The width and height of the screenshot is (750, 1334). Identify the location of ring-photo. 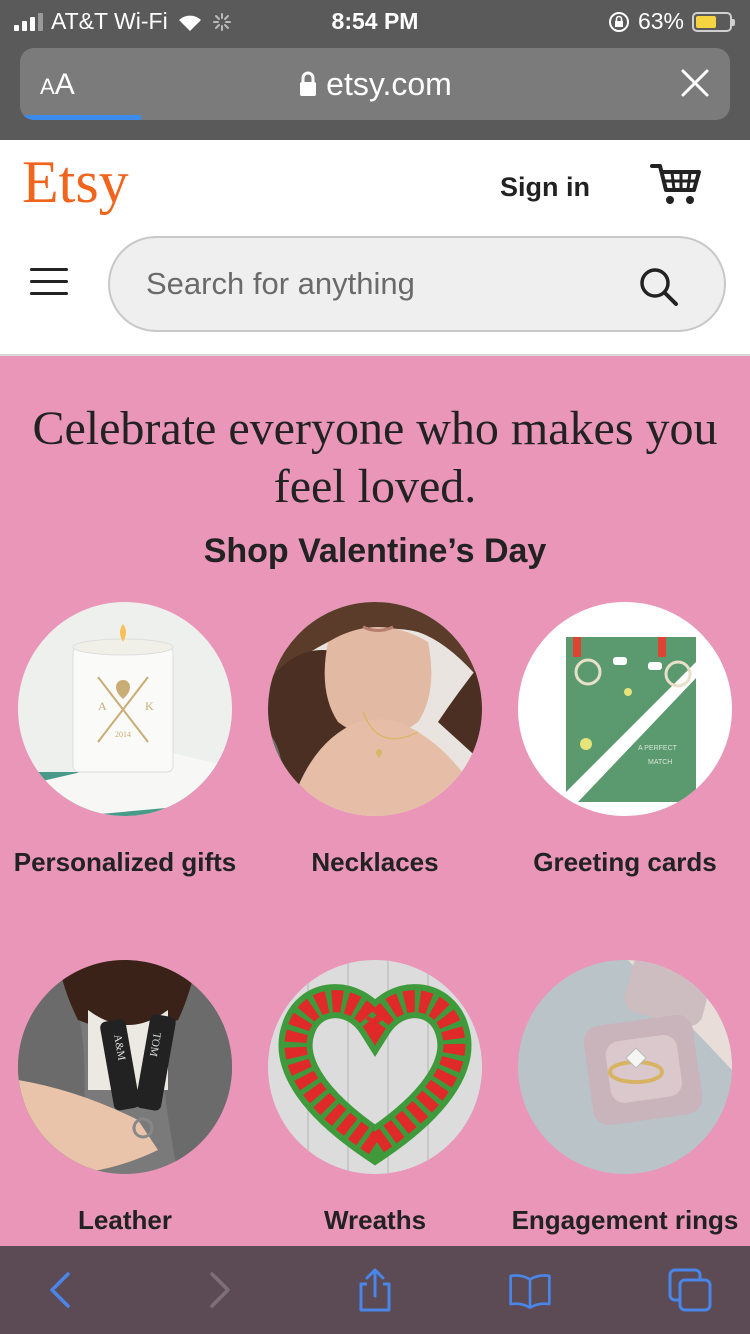
(625, 1067).